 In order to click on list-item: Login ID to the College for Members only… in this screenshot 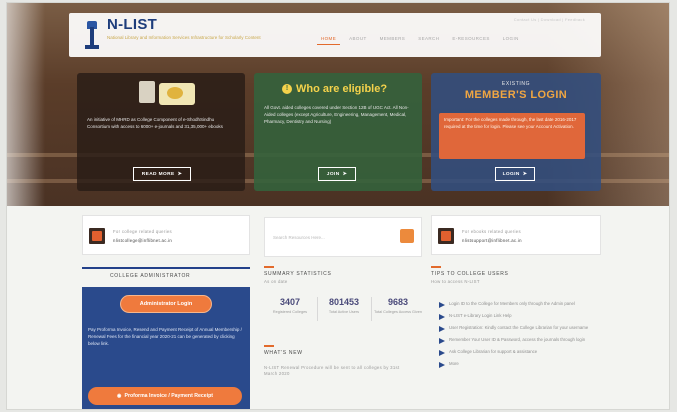, I will do `click(520, 304)`.